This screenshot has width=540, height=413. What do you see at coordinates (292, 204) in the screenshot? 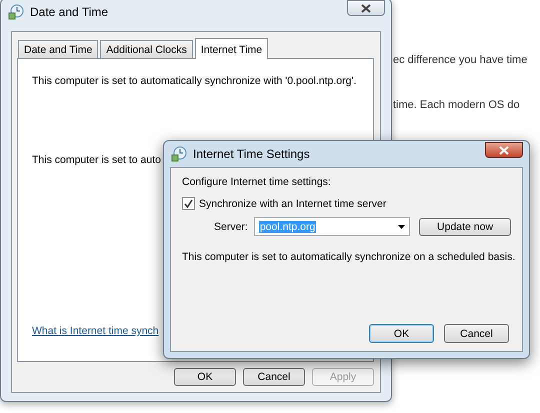
I see `checkbox-label: Synchronize with an Internet time server` at bounding box center [292, 204].